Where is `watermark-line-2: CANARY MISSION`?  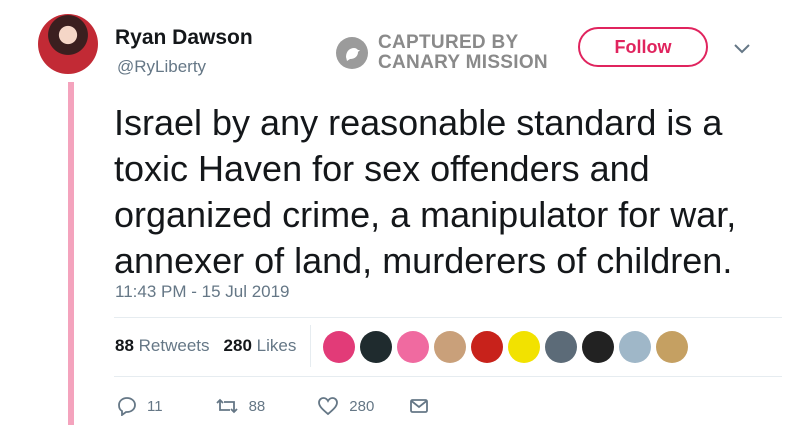
watermark-line-2: CANARY MISSION is located at coordinates (463, 62).